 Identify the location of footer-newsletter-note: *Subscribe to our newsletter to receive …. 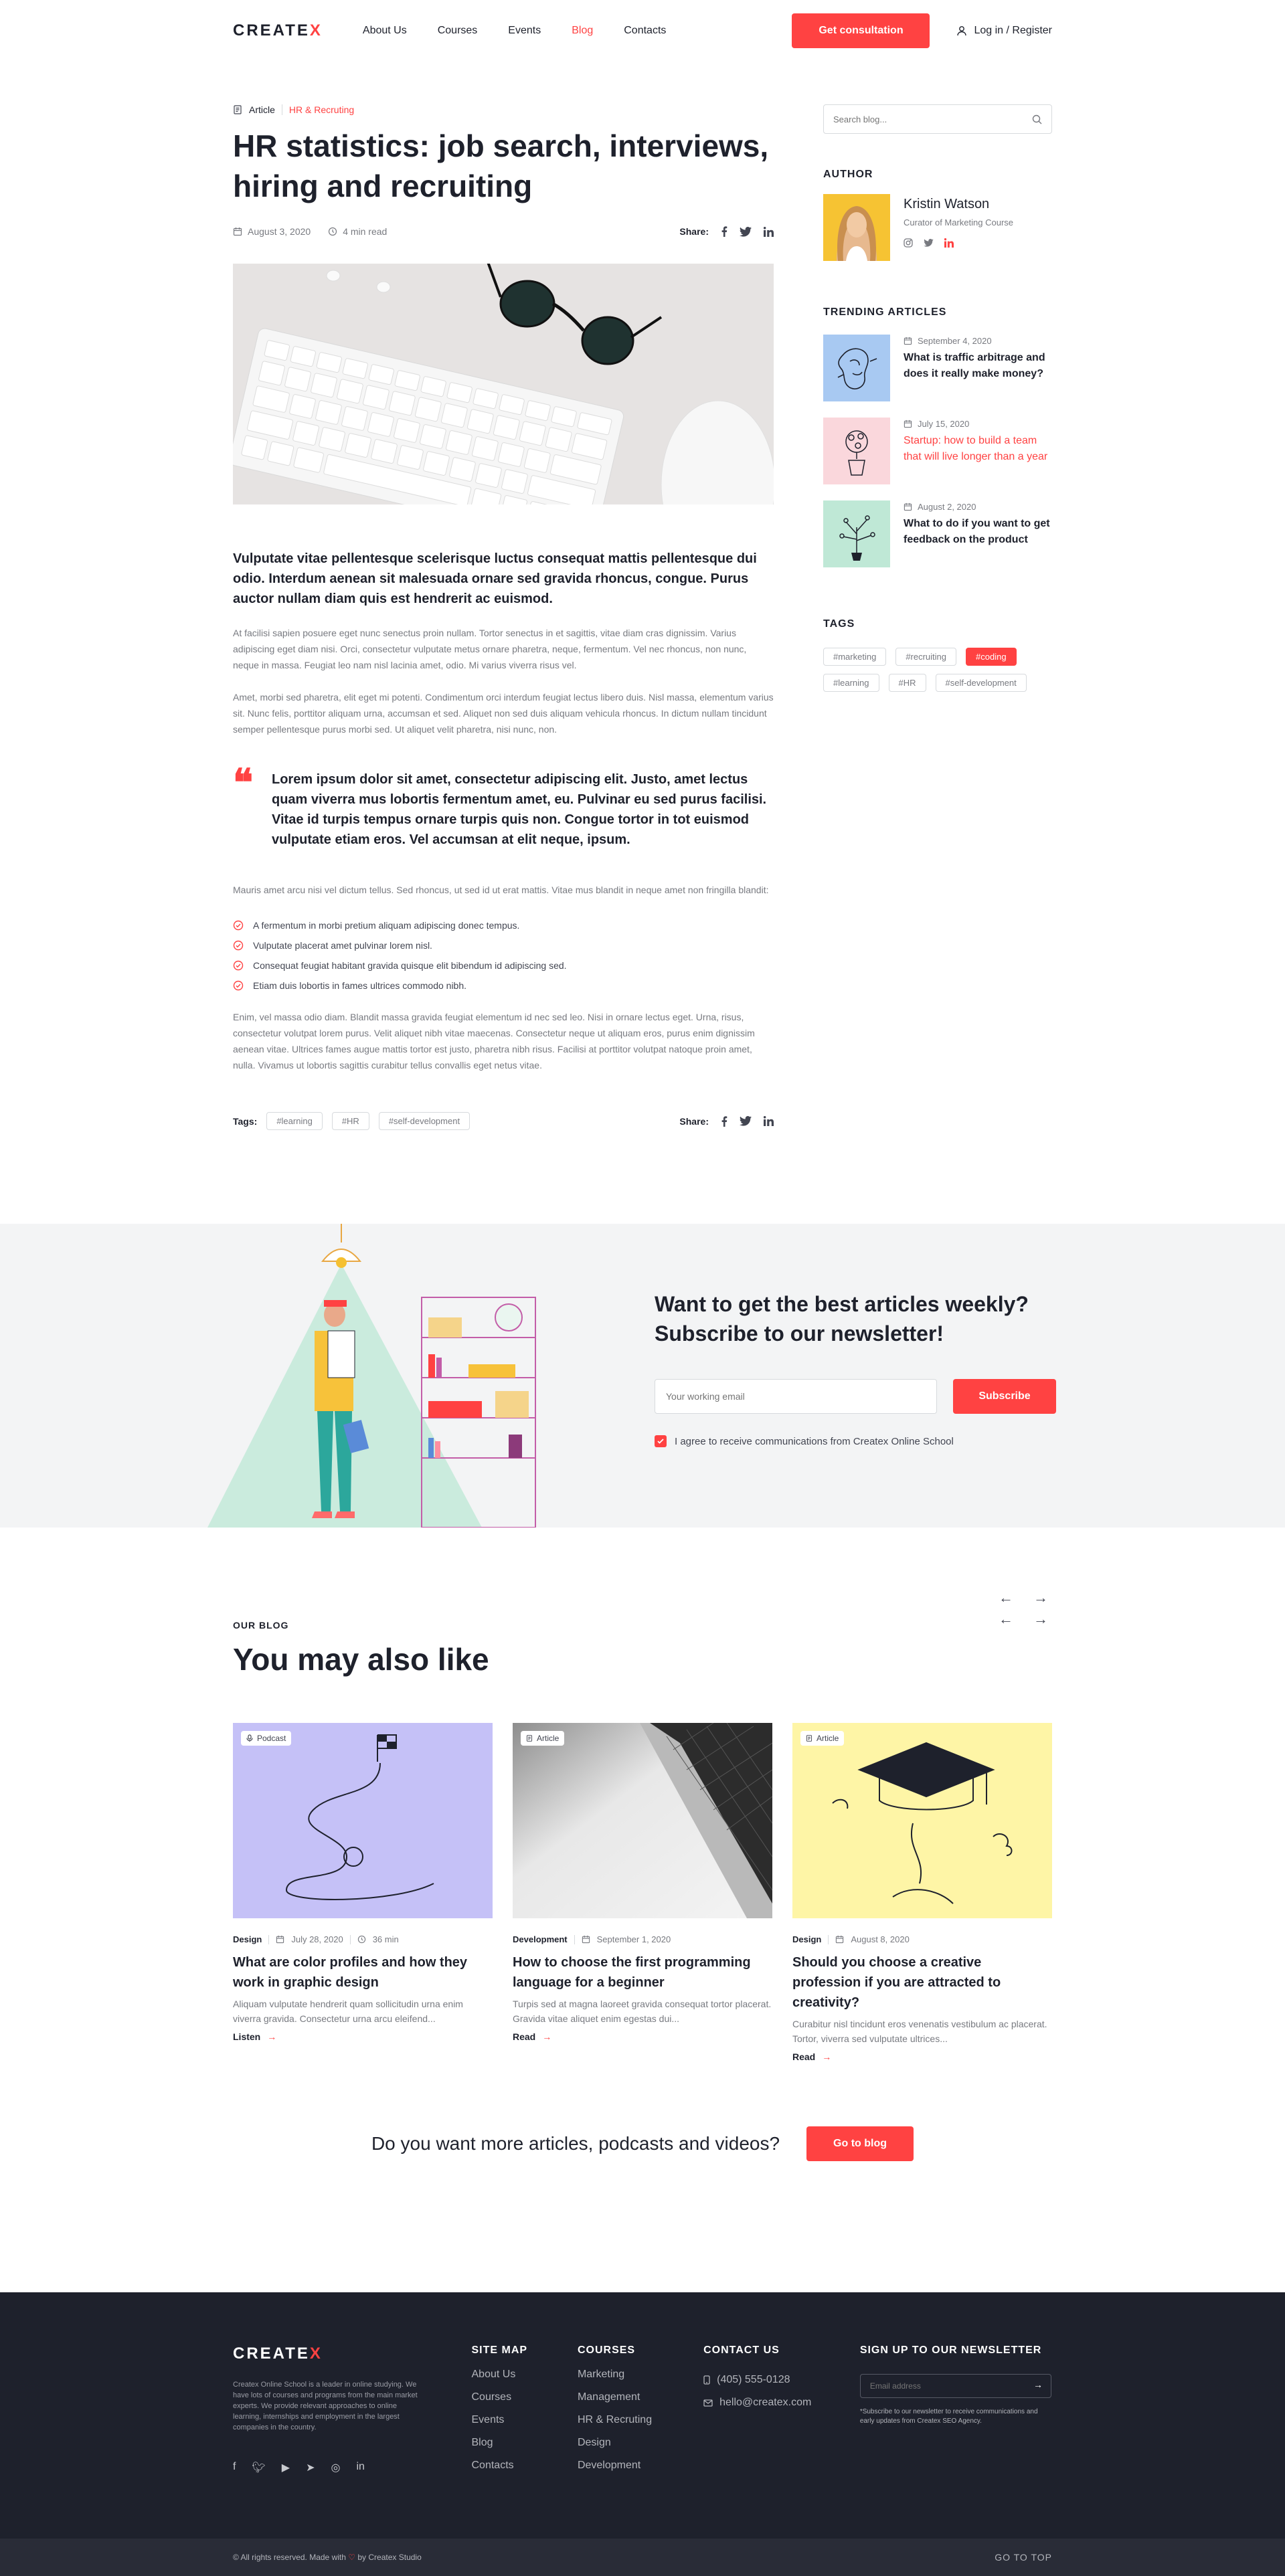
(948, 2416).